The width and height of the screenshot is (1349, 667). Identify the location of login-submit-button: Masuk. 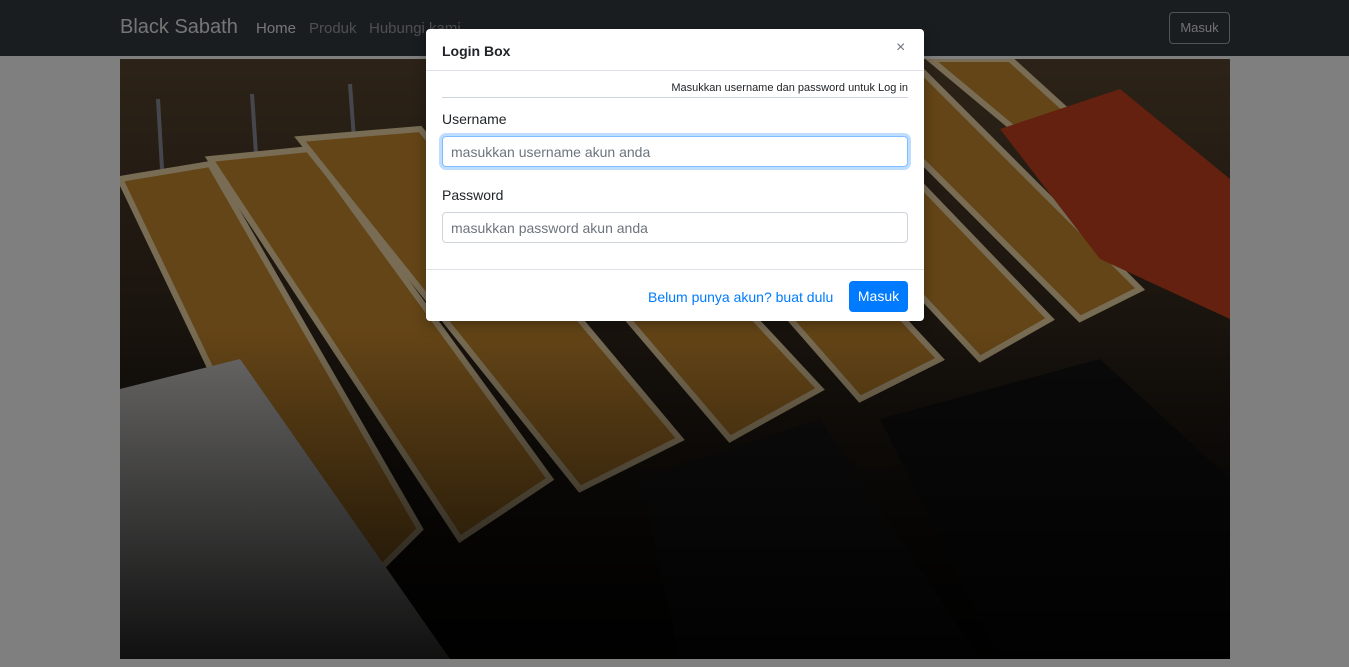
(878, 296).